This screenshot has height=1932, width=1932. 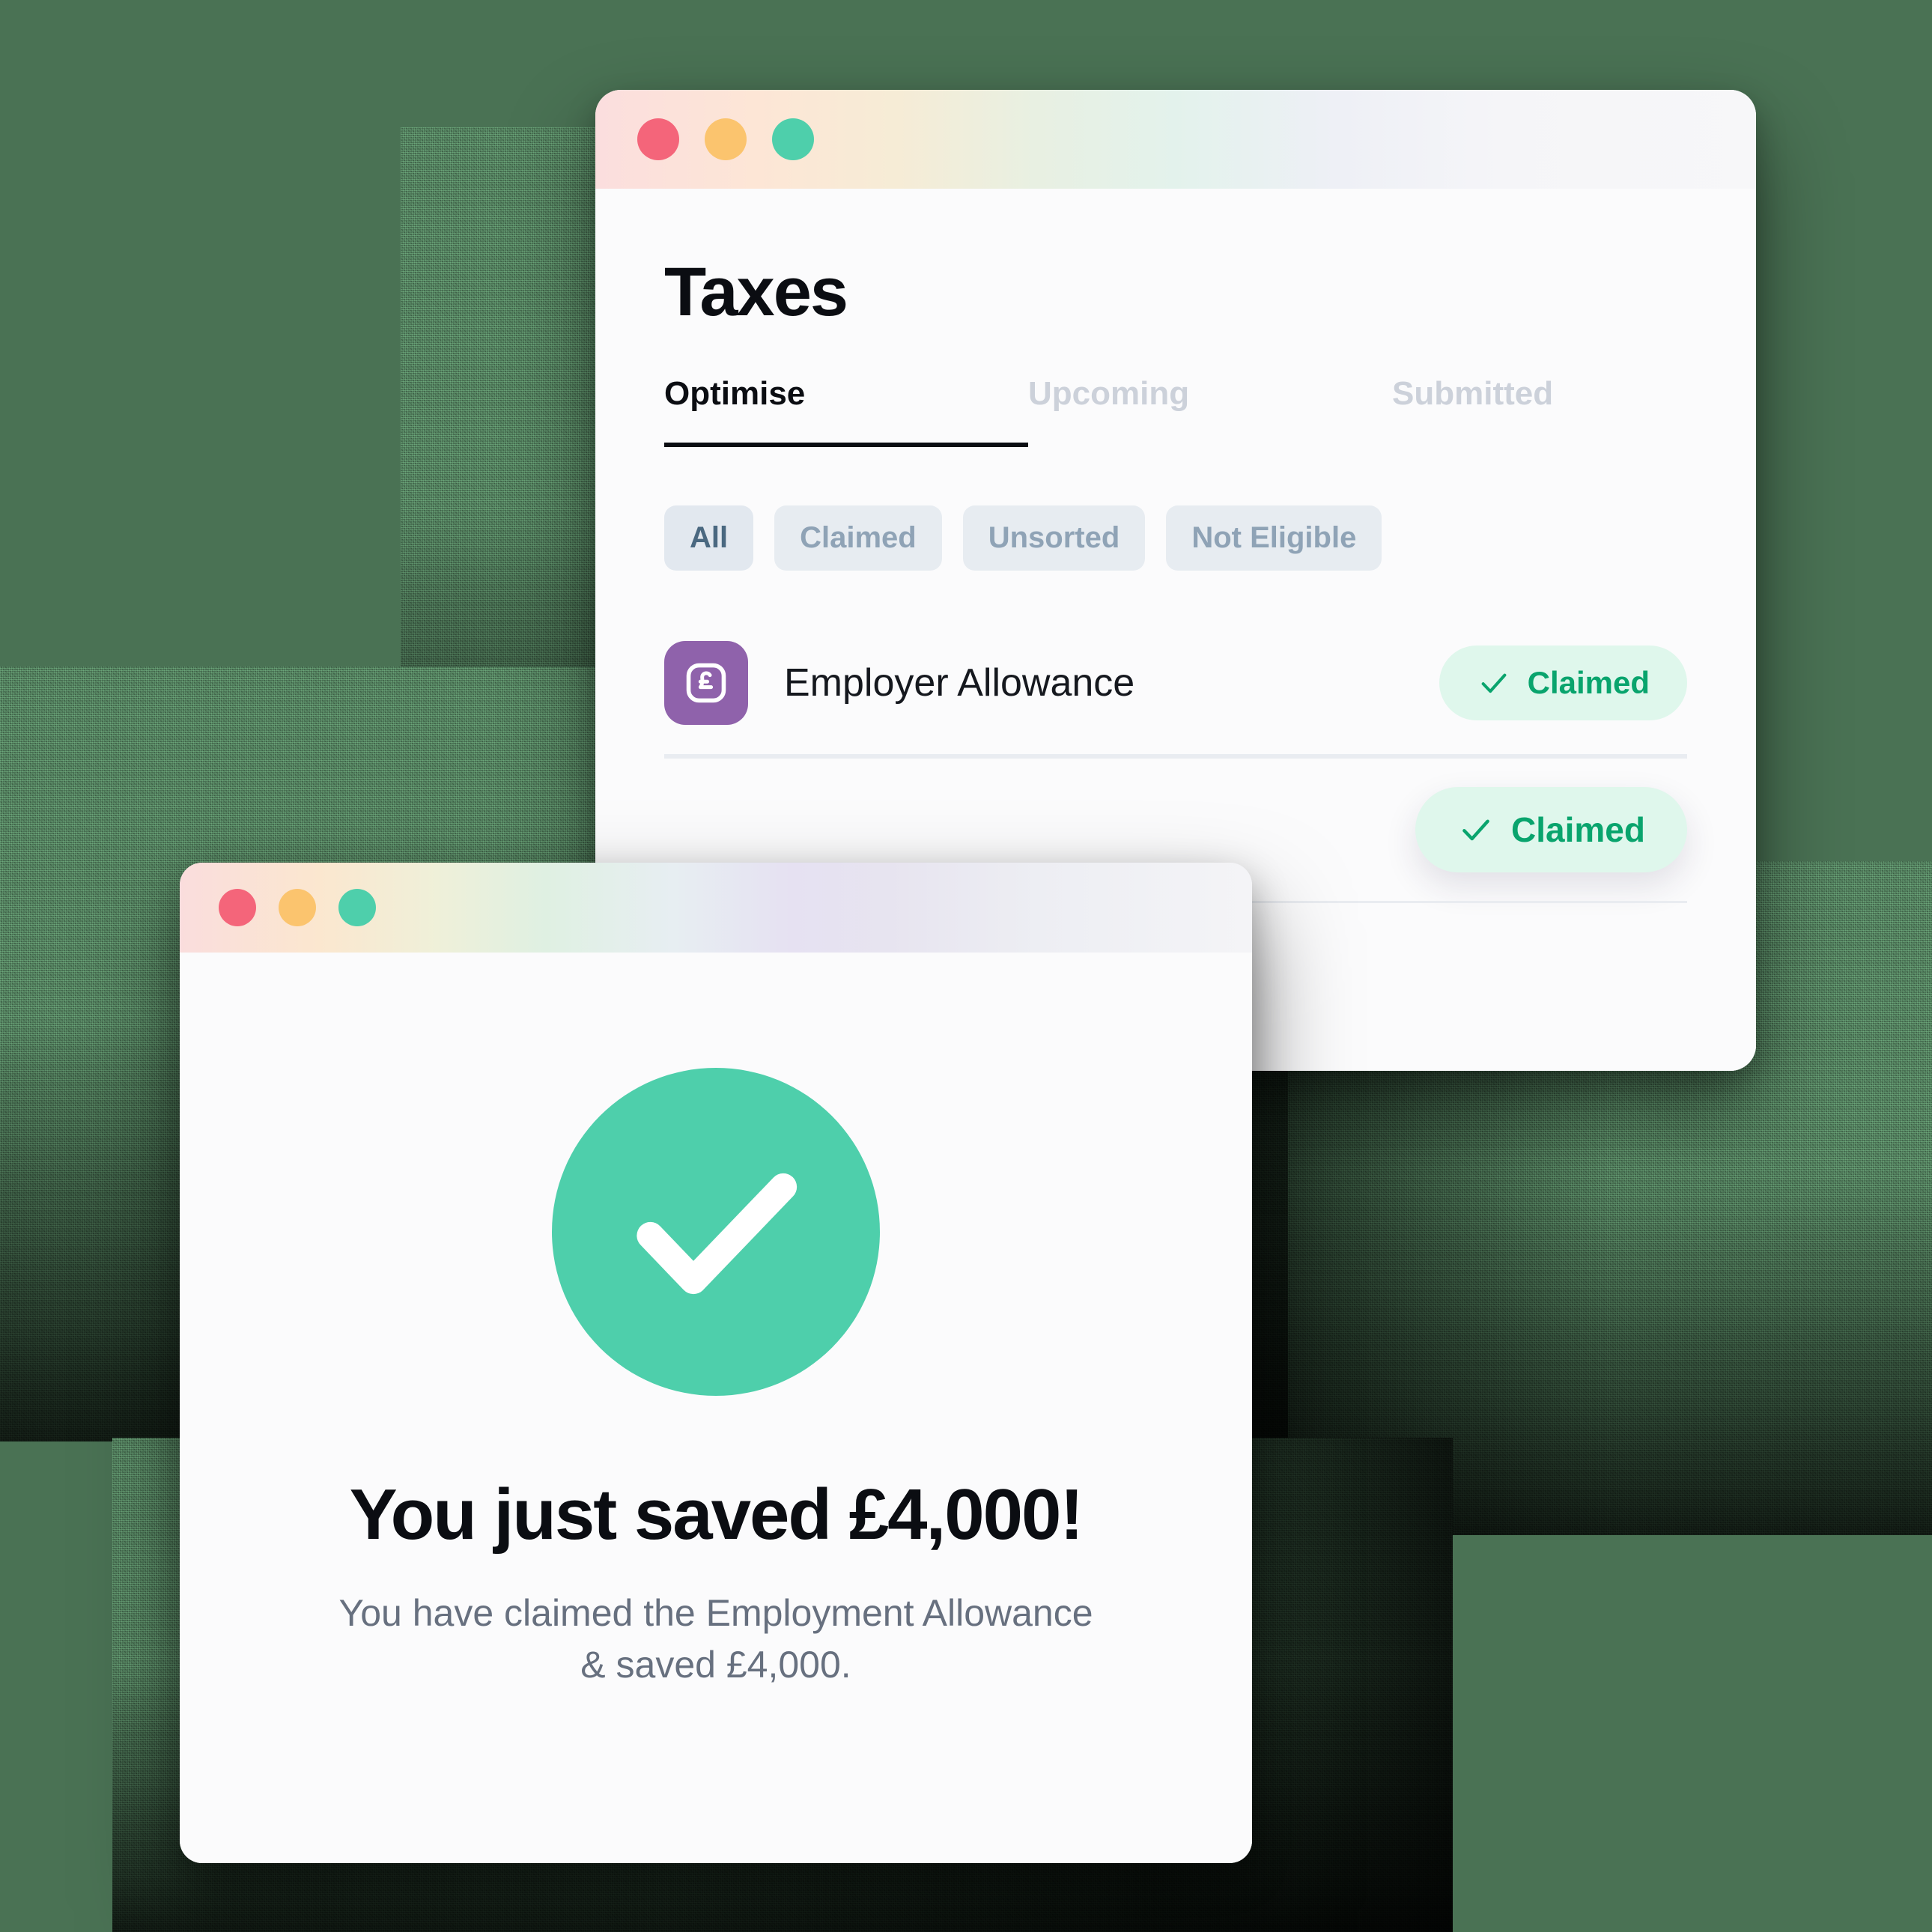 What do you see at coordinates (706, 683) in the screenshot?
I see `pound-sterling-icon` at bounding box center [706, 683].